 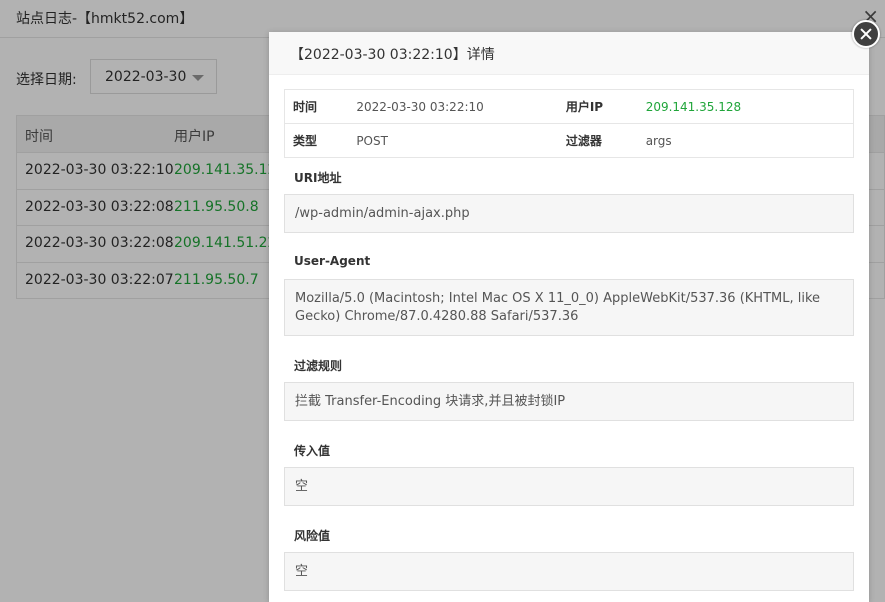 I want to click on risk-value-box: 空, so click(x=569, y=571).